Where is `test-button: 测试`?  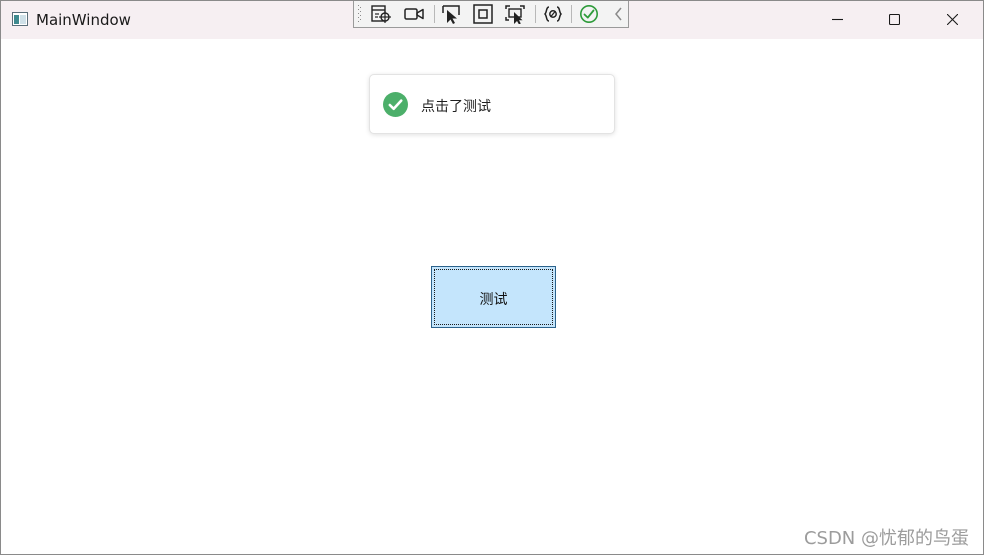 test-button: 测试 is located at coordinates (493, 297).